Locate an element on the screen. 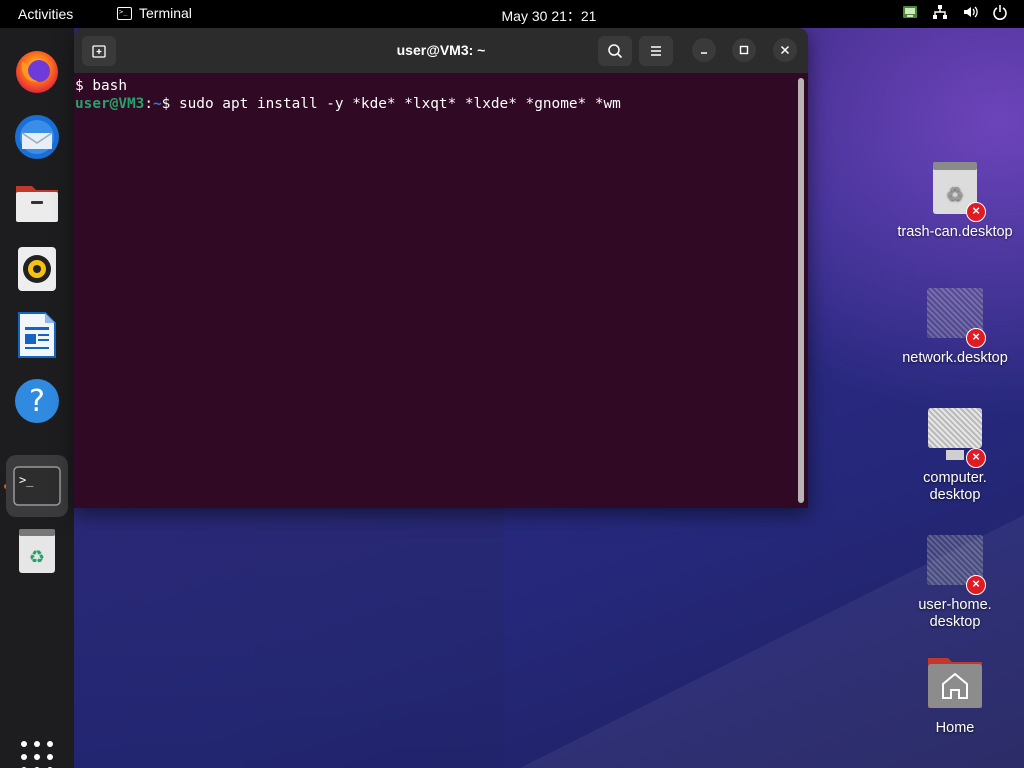  terminal-line: $ bash is located at coordinates (101, 86).